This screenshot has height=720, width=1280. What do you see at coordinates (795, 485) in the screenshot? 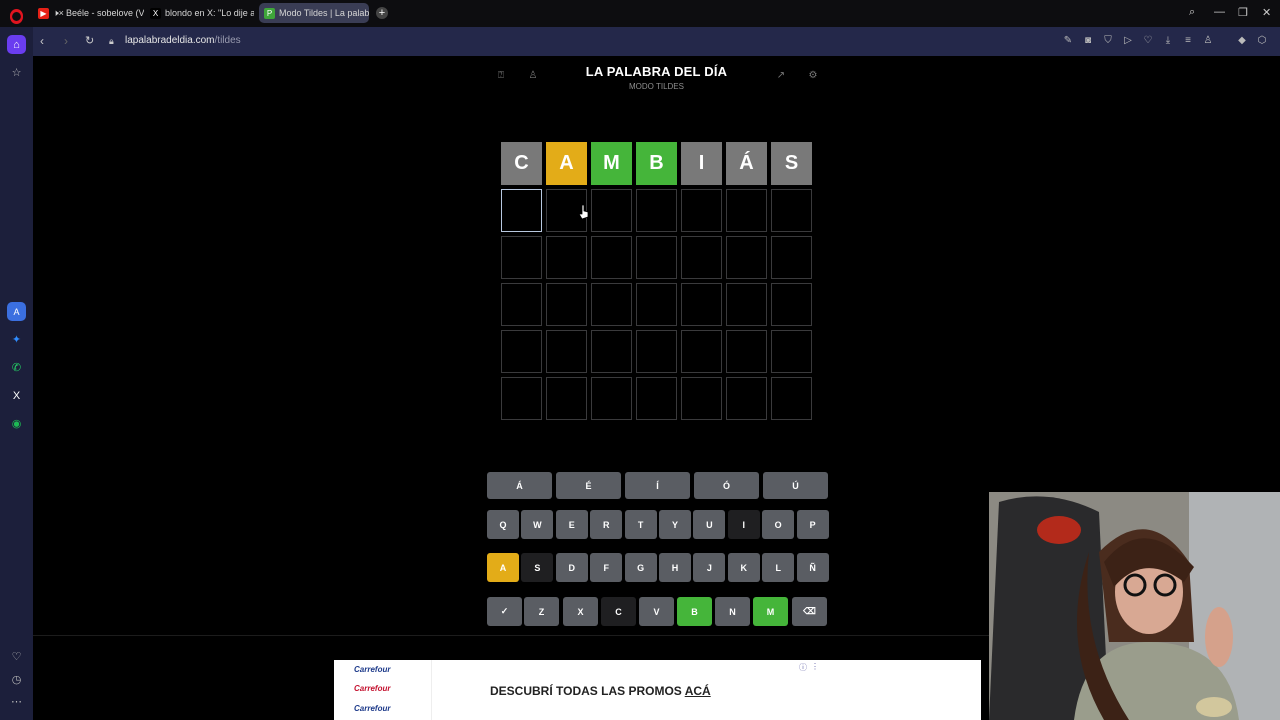
I see `key-ú: Ú` at bounding box center [795, 485].